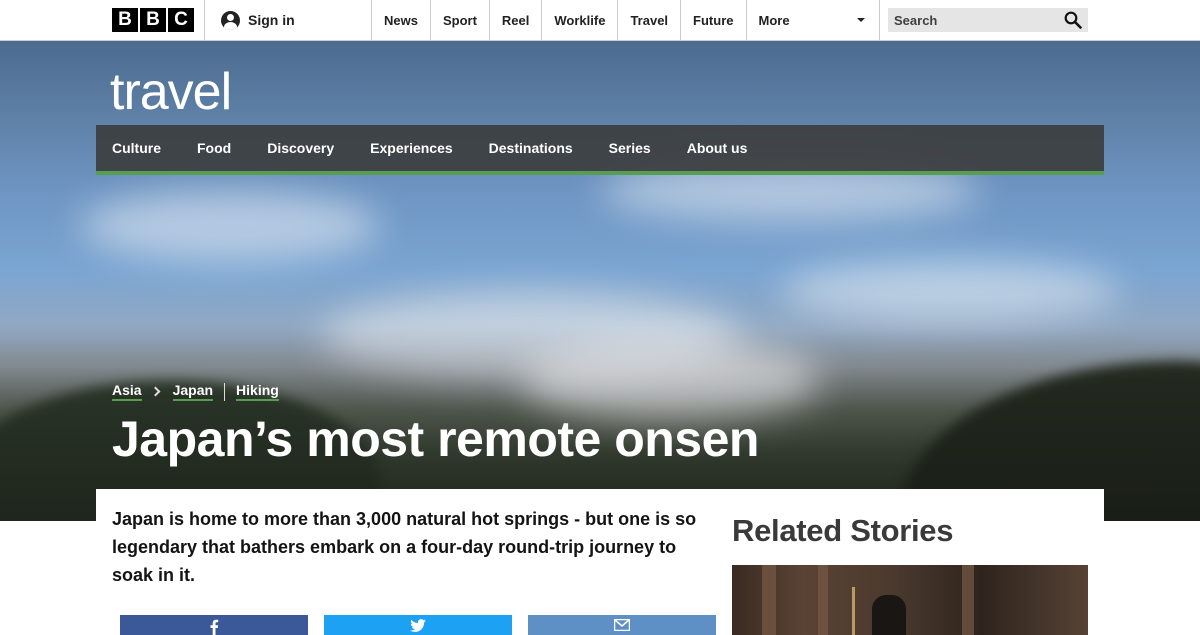  What do you see at coordinates (257, 391) in the screenshot?
I see `breadcrumb-hiking: Hiking` at bounding box center [257, 391].